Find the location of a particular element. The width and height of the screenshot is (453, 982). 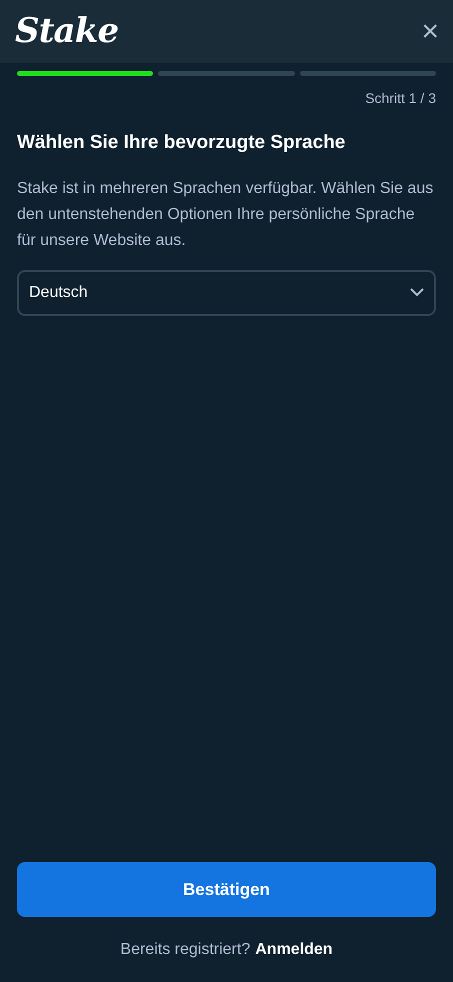

logo: Stake is located at coordinates (66, 31).